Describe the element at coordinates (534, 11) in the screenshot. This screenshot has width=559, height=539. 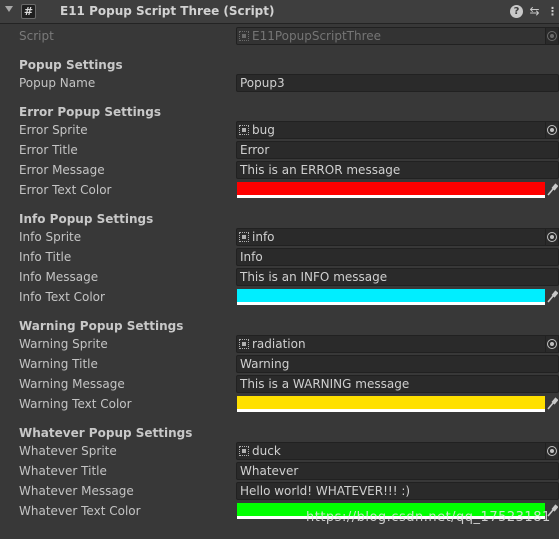
I see `presets-icon: ⇆` at that location.